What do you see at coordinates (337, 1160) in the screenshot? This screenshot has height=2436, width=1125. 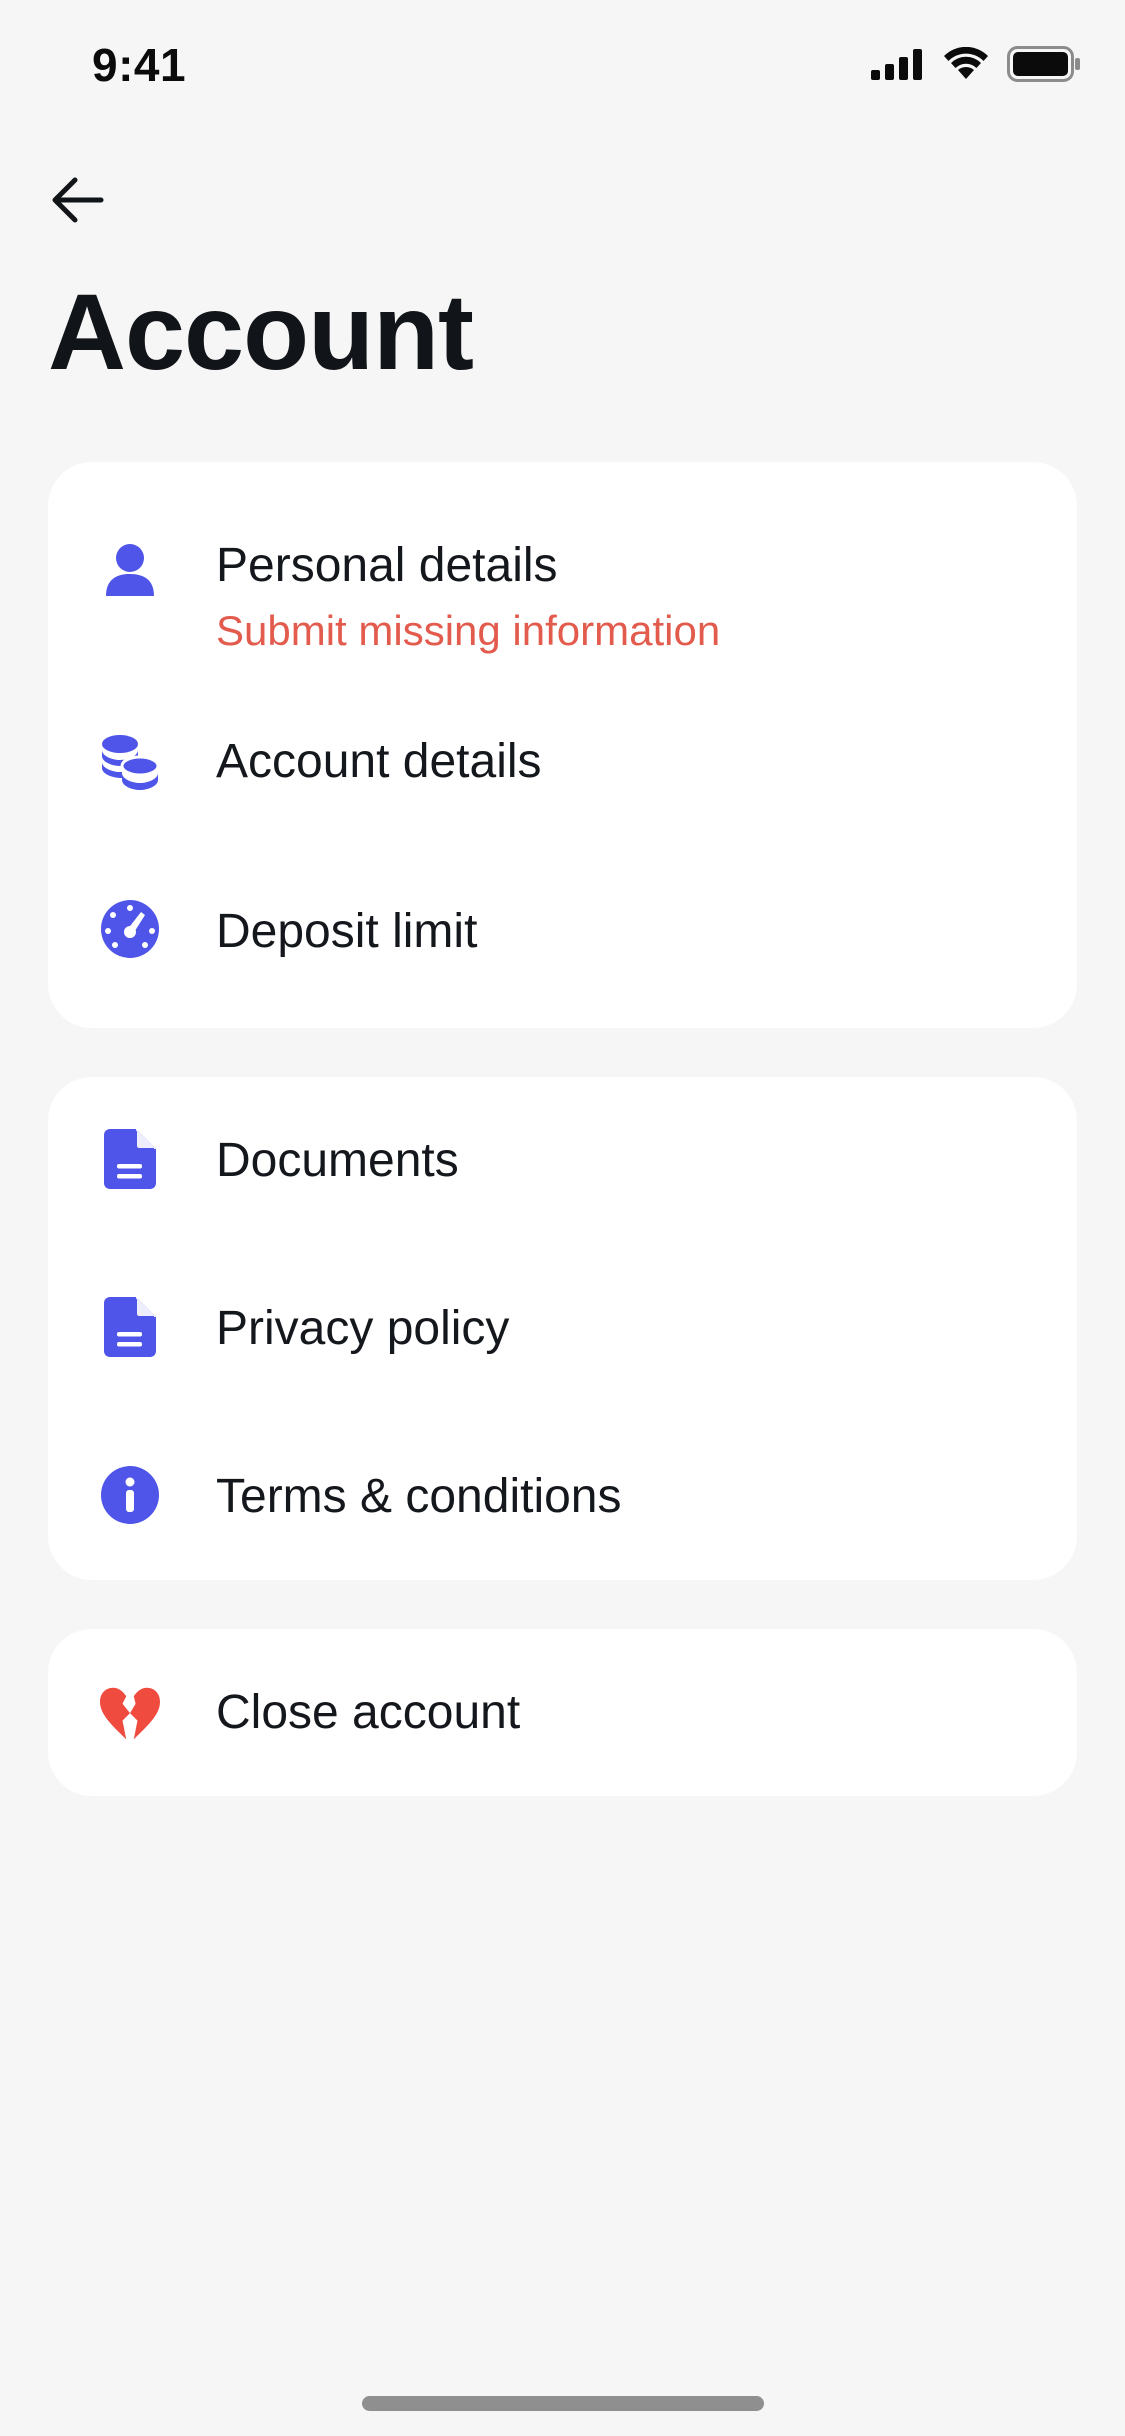 I see `menu-item-label: Documents` at bounding box center [337, 1160].